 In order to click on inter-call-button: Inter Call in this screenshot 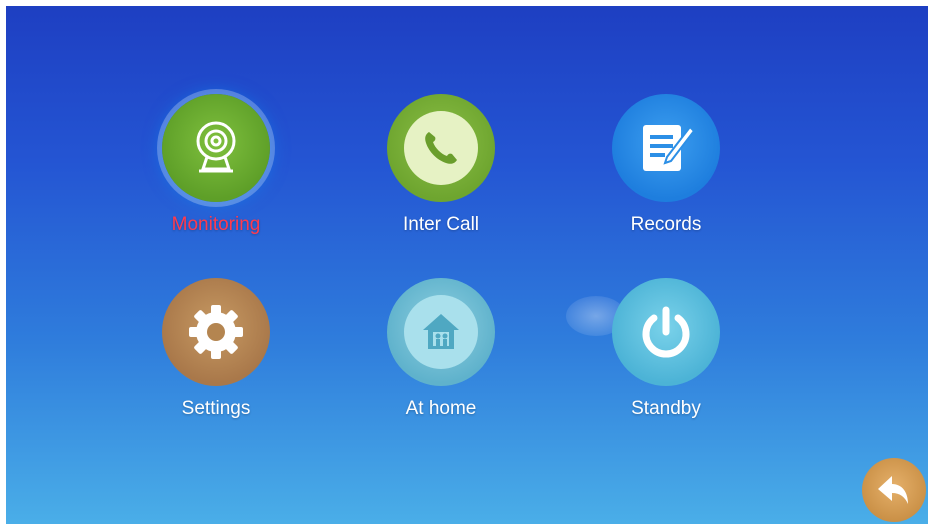, I will do `click(441, 174)`.